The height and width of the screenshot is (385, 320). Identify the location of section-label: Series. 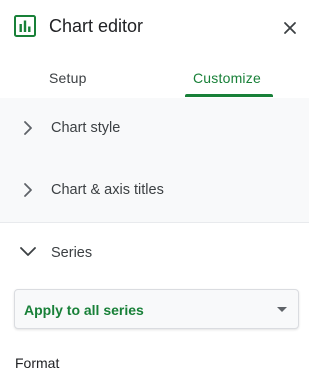
(72, 253).